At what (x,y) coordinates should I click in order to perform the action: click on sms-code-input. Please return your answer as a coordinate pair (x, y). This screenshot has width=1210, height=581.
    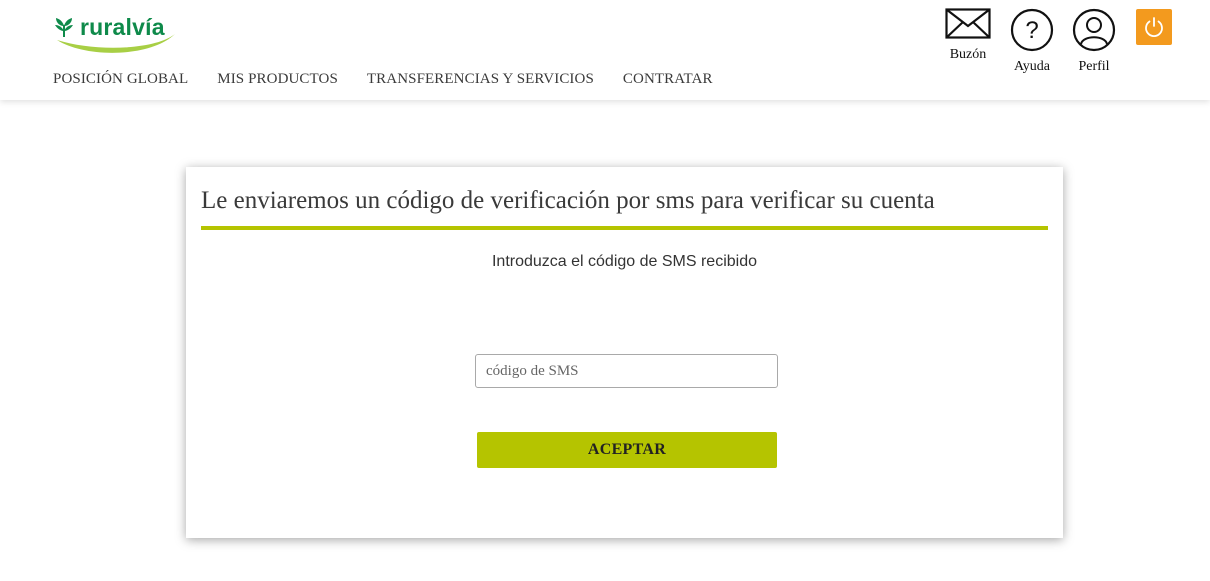
    Looking at the image, I should click on (626, 371).